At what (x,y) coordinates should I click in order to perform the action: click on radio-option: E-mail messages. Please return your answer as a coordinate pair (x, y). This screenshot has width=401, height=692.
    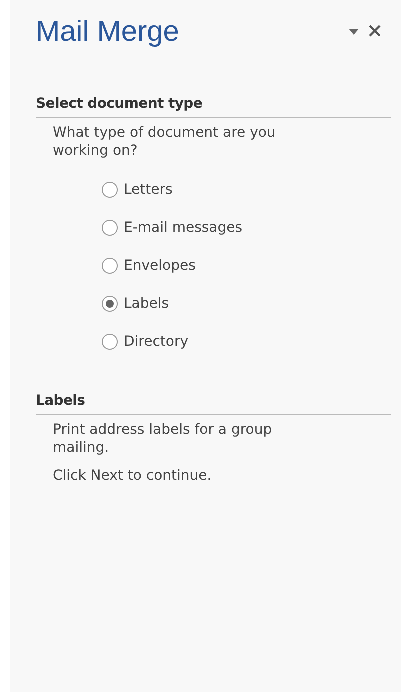
    Looking at the image, I should click on (246, 228).